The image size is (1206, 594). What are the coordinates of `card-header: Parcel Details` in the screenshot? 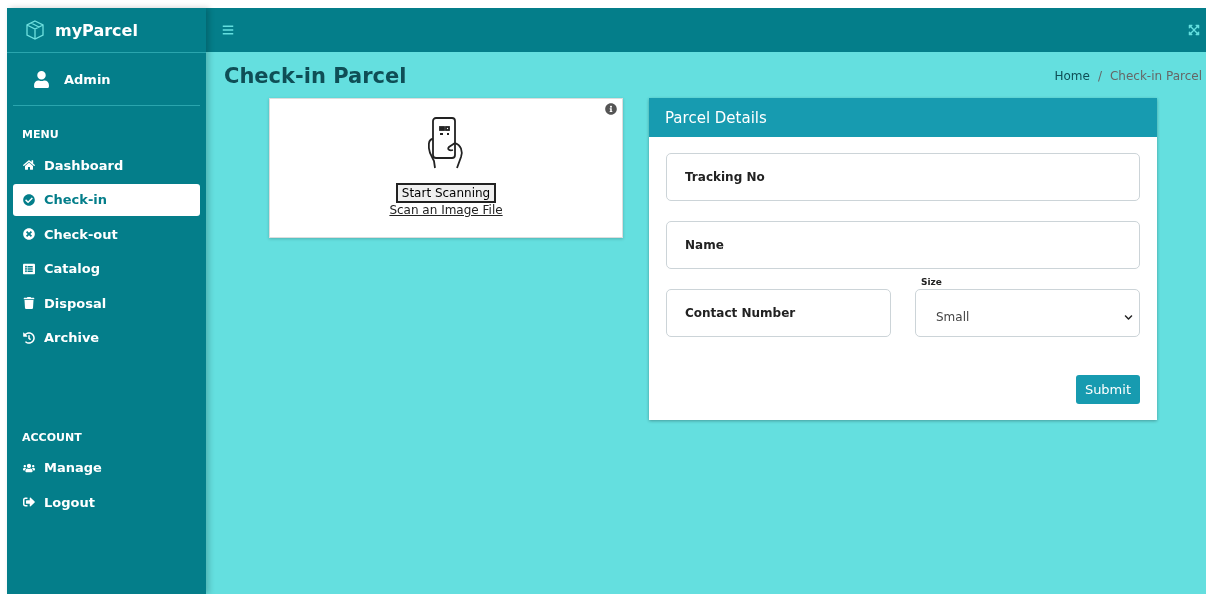 It's located at (903, 117).